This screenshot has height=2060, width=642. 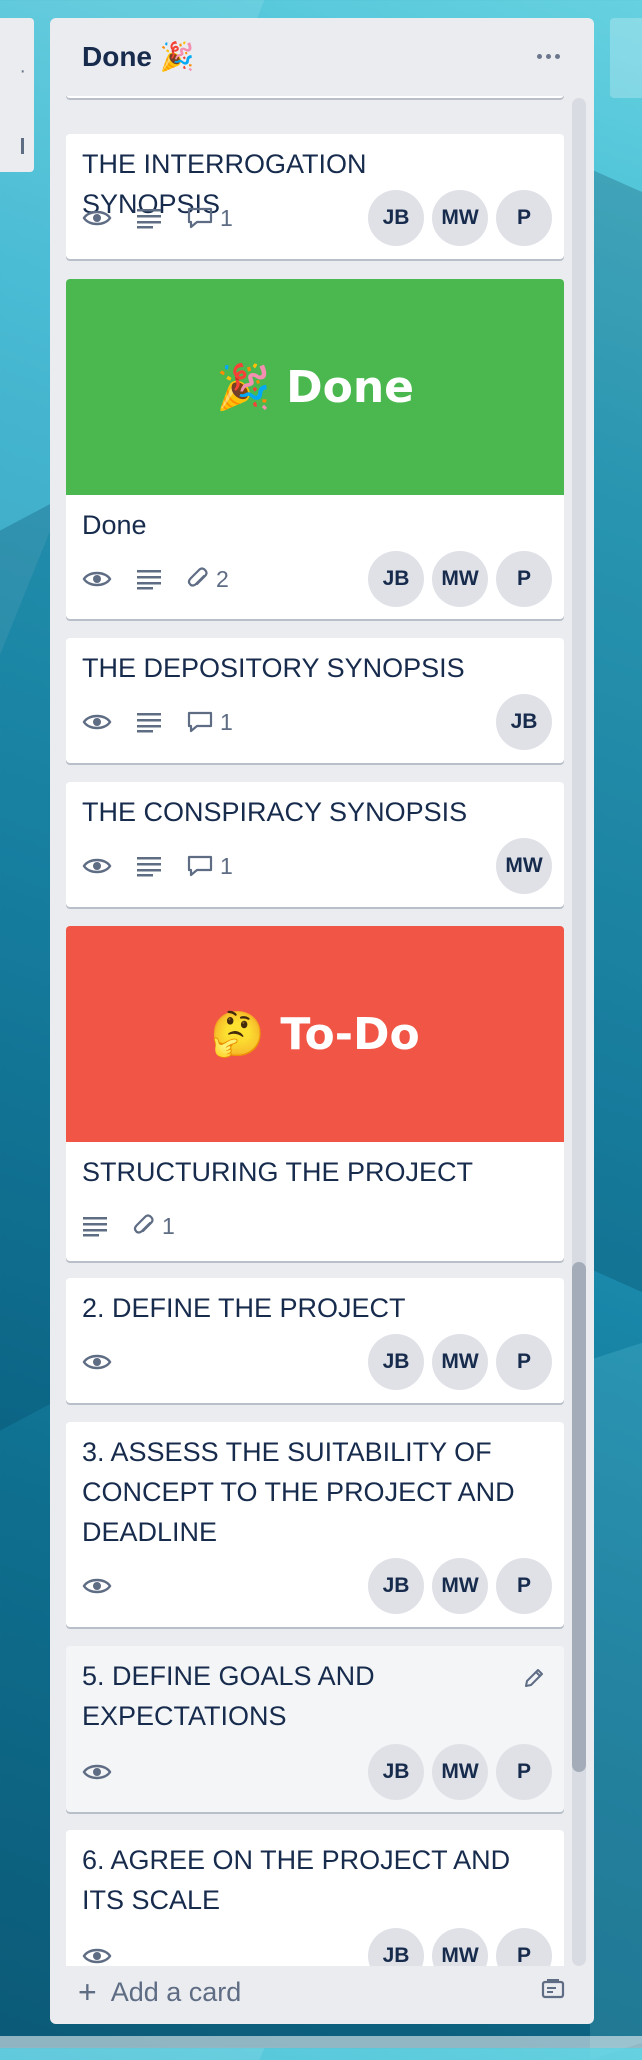 What do you see at coordinates (22, 71) in the screenshot?
I see `more-horizontal-icon: ·` at bounding box center [22, 71].